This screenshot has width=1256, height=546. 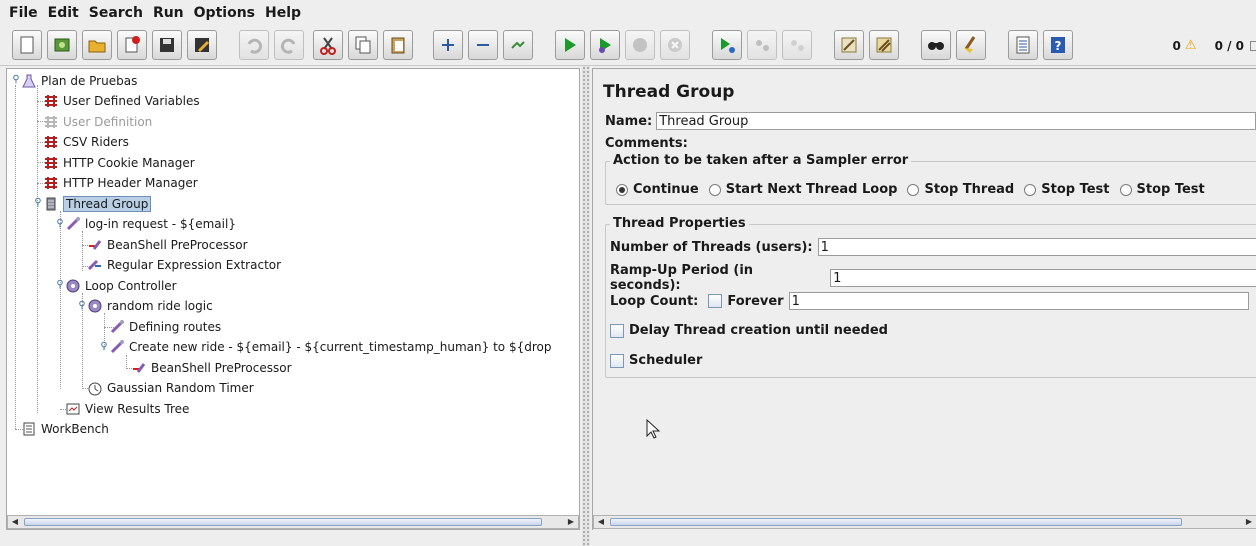 I want to click on delay-thread-checkbox, so click(x=617, y=330).